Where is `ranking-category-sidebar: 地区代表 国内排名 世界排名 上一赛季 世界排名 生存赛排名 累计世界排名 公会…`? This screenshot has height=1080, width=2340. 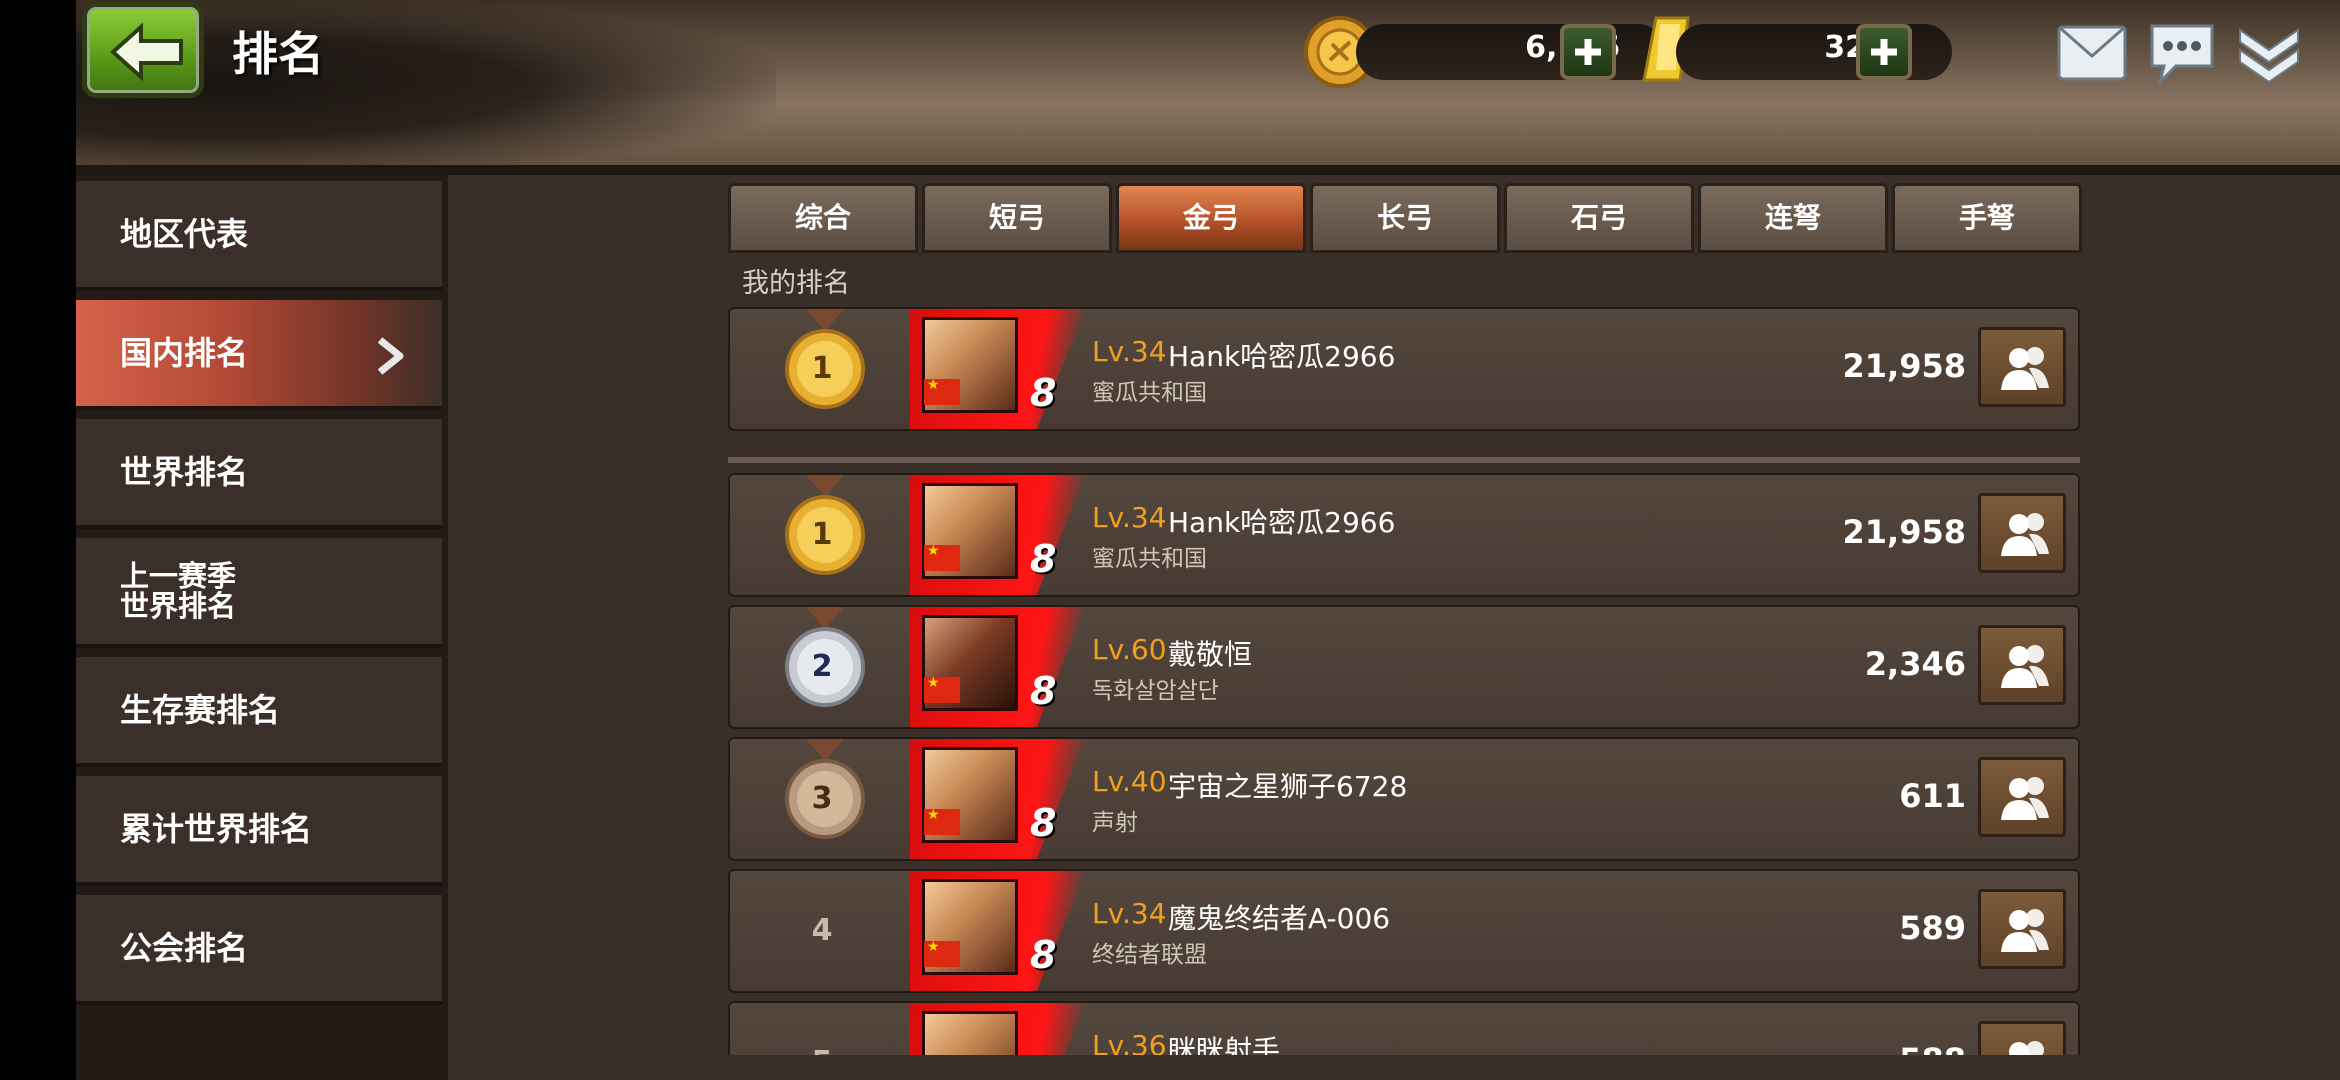 ranking-category-sidebar: 地区代表 国内排名 世界排名 上一赛季 世界排名 生存赛排名 累计世界排名 公会… is located at coordinates (262, 627).